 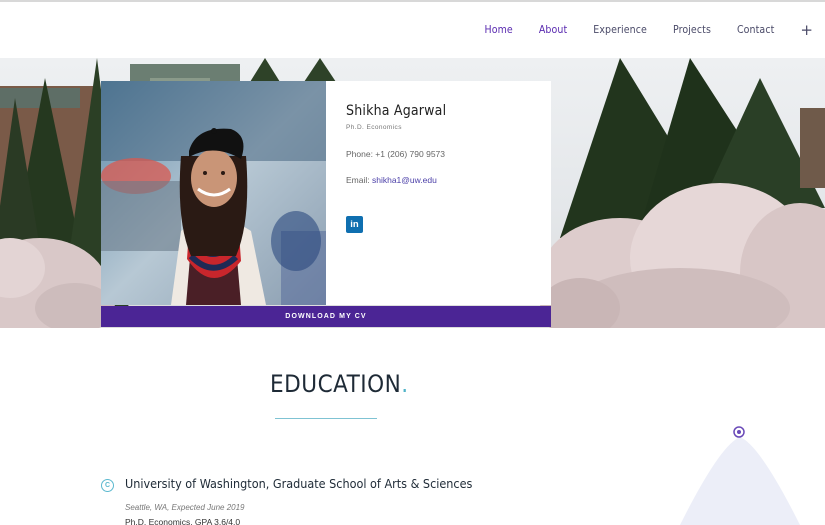 I want to click on nav-projects: Projects, so click(x=692, y=30).